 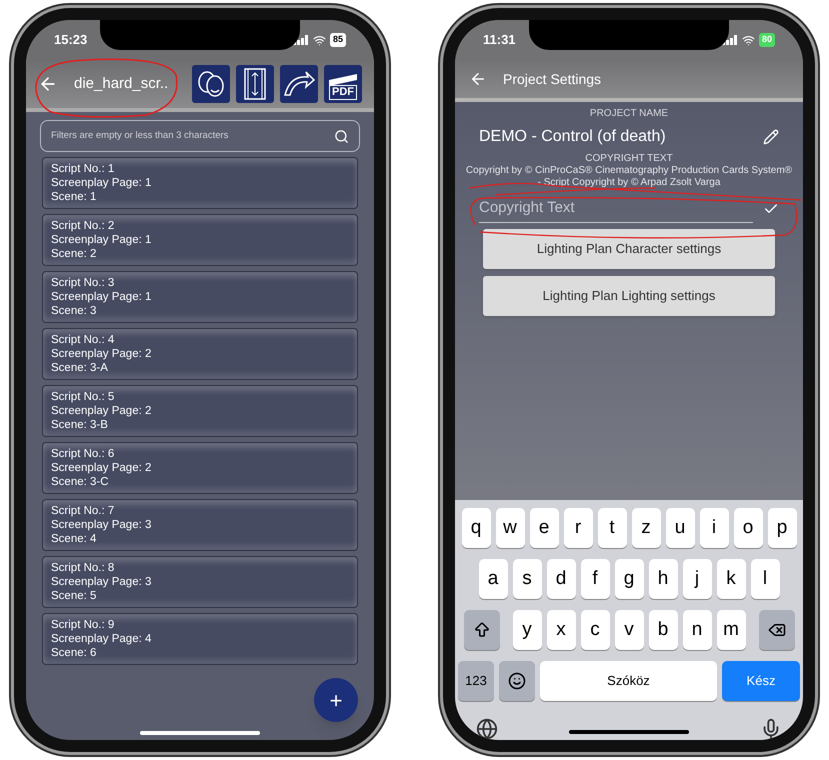 I want to click on script-number: Script No.: 9, so click(x=82, y=625).